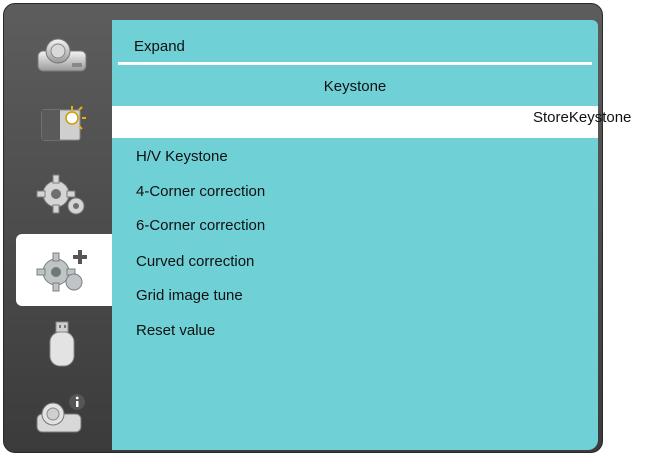  I want to click on sidebar-tab-projector, so click(62, 55).